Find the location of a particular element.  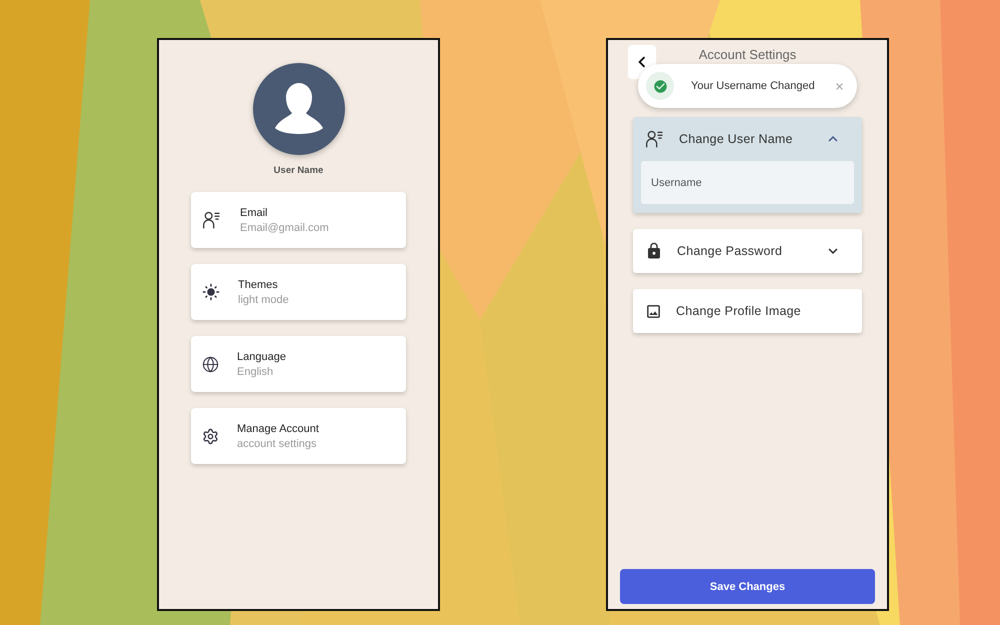

globe-icon is located at coordinates (210, 364).